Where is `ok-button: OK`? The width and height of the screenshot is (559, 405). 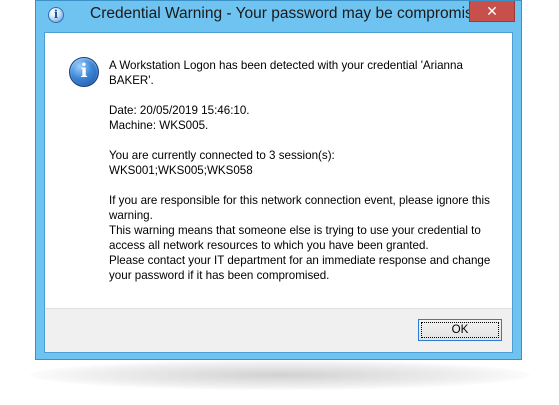 ok-button: OK is located at coordinates (460, 330).